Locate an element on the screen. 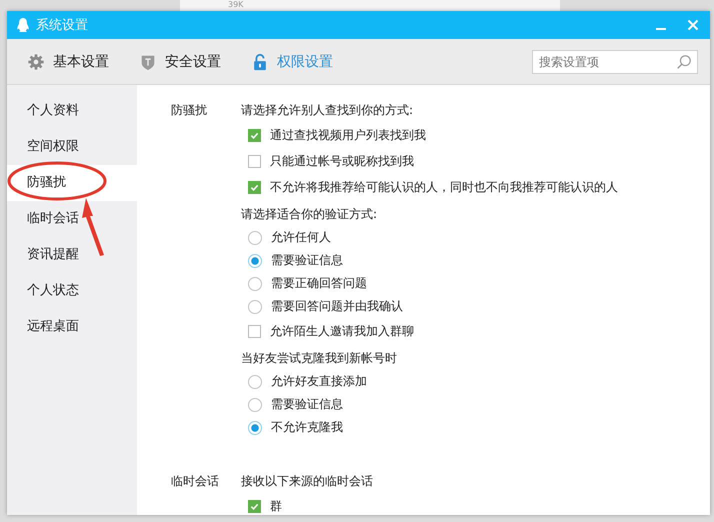 The width and height of the screenshot is (714, 522). sidebar-item: 个人资料 is located at coordinates (72, 111).